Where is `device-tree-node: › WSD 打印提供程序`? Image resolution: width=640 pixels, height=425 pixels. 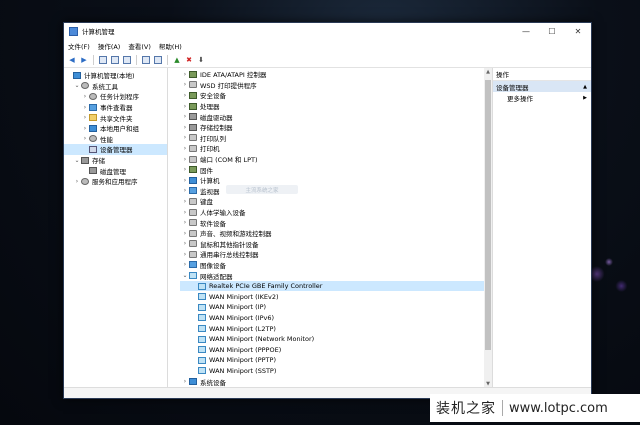 device-tree-node: › WSD 打印提供程序 is located at coordinates (336, 85).